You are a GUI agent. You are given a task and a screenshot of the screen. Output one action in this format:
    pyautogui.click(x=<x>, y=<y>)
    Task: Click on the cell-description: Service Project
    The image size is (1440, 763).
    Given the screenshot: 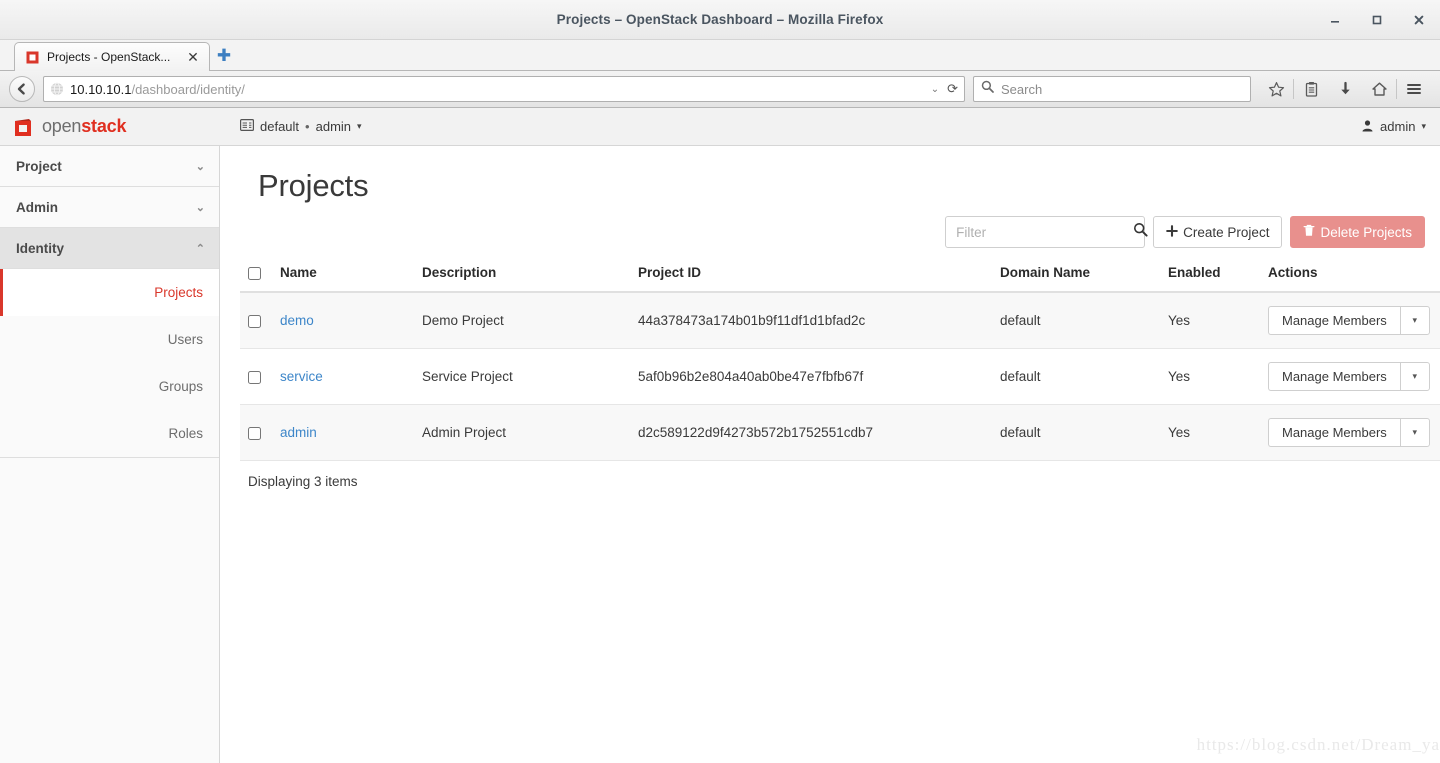 What is the action you would take?
    pyautogui.click(x=522, y=376)
    